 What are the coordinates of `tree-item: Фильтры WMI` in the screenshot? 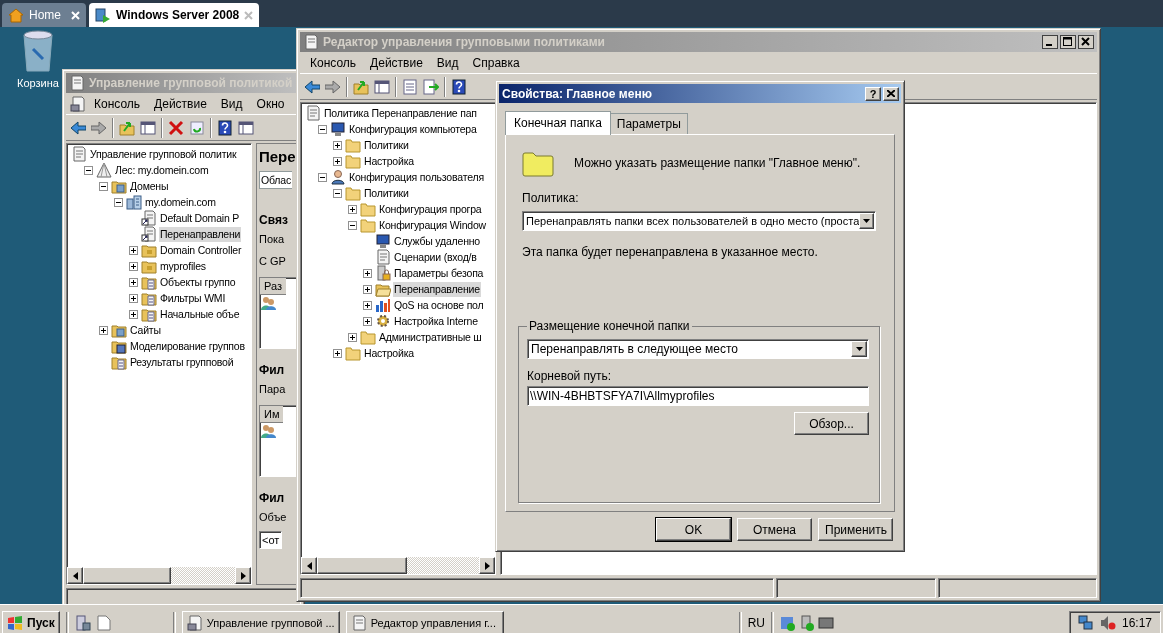 It's located at (193, 298).